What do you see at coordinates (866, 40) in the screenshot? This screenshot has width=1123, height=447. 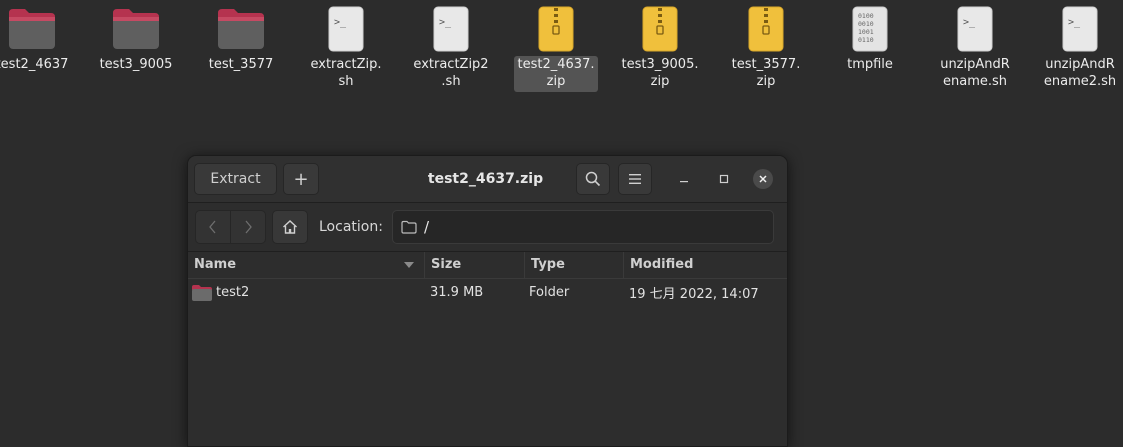 I see `svg-text: 0110` at bounding box center [866, 40].